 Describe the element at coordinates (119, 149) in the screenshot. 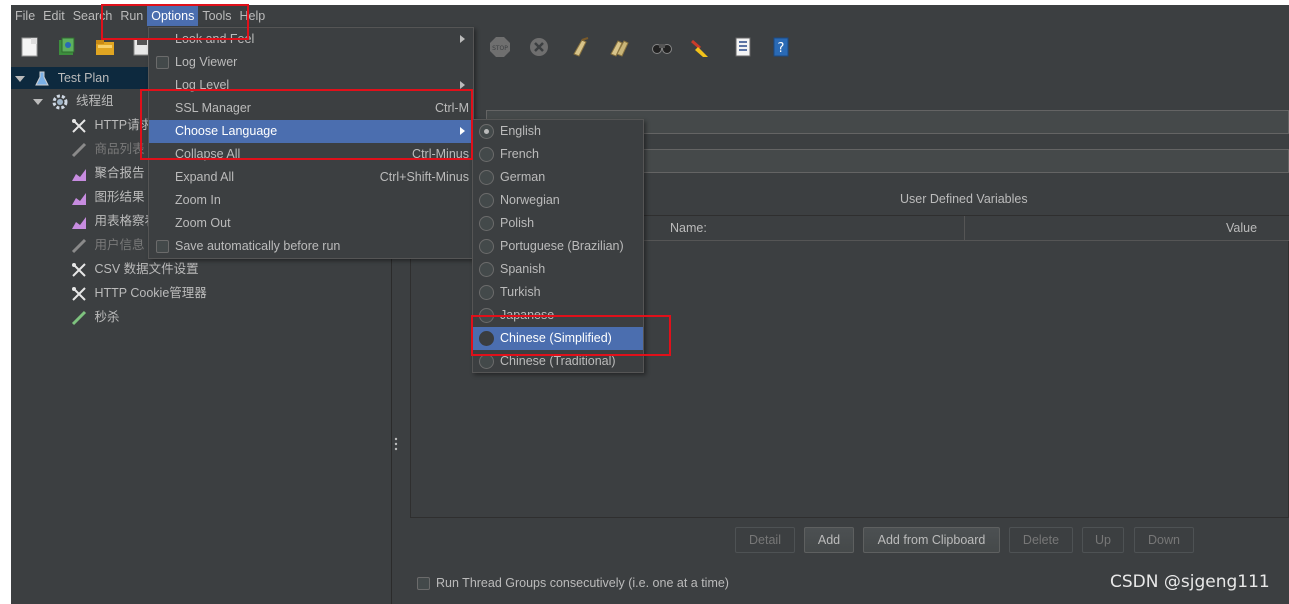

I see `tree-item-label: 商品列表` at that location.